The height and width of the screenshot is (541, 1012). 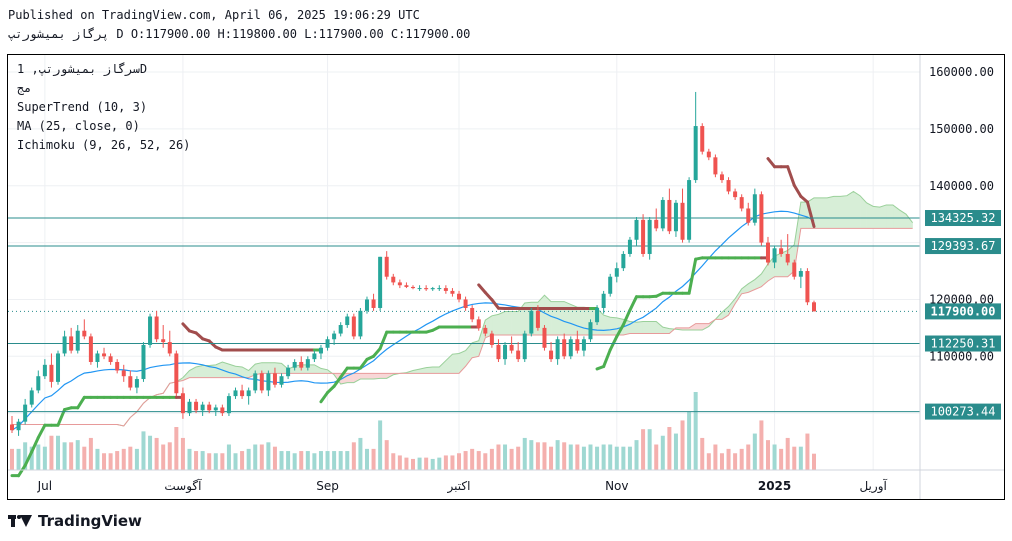 I want to click on tradingview-brand: TradingView, so click(x=75, y=521).